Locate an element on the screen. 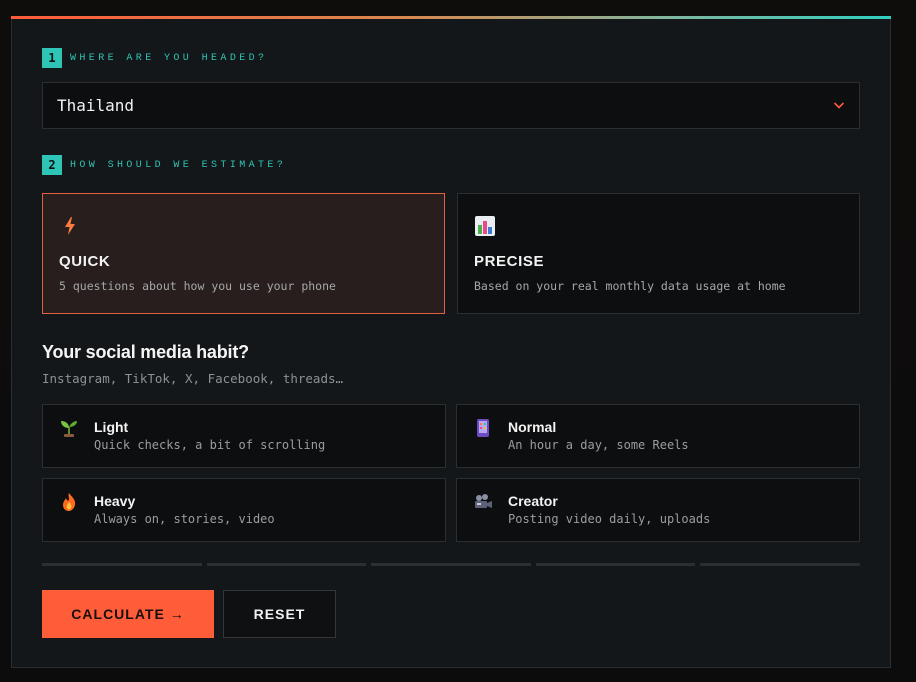 The image size is (916, 682). step-label: HOW SHOULD WE ESTIMATE? is located at coordinates (178, 165).